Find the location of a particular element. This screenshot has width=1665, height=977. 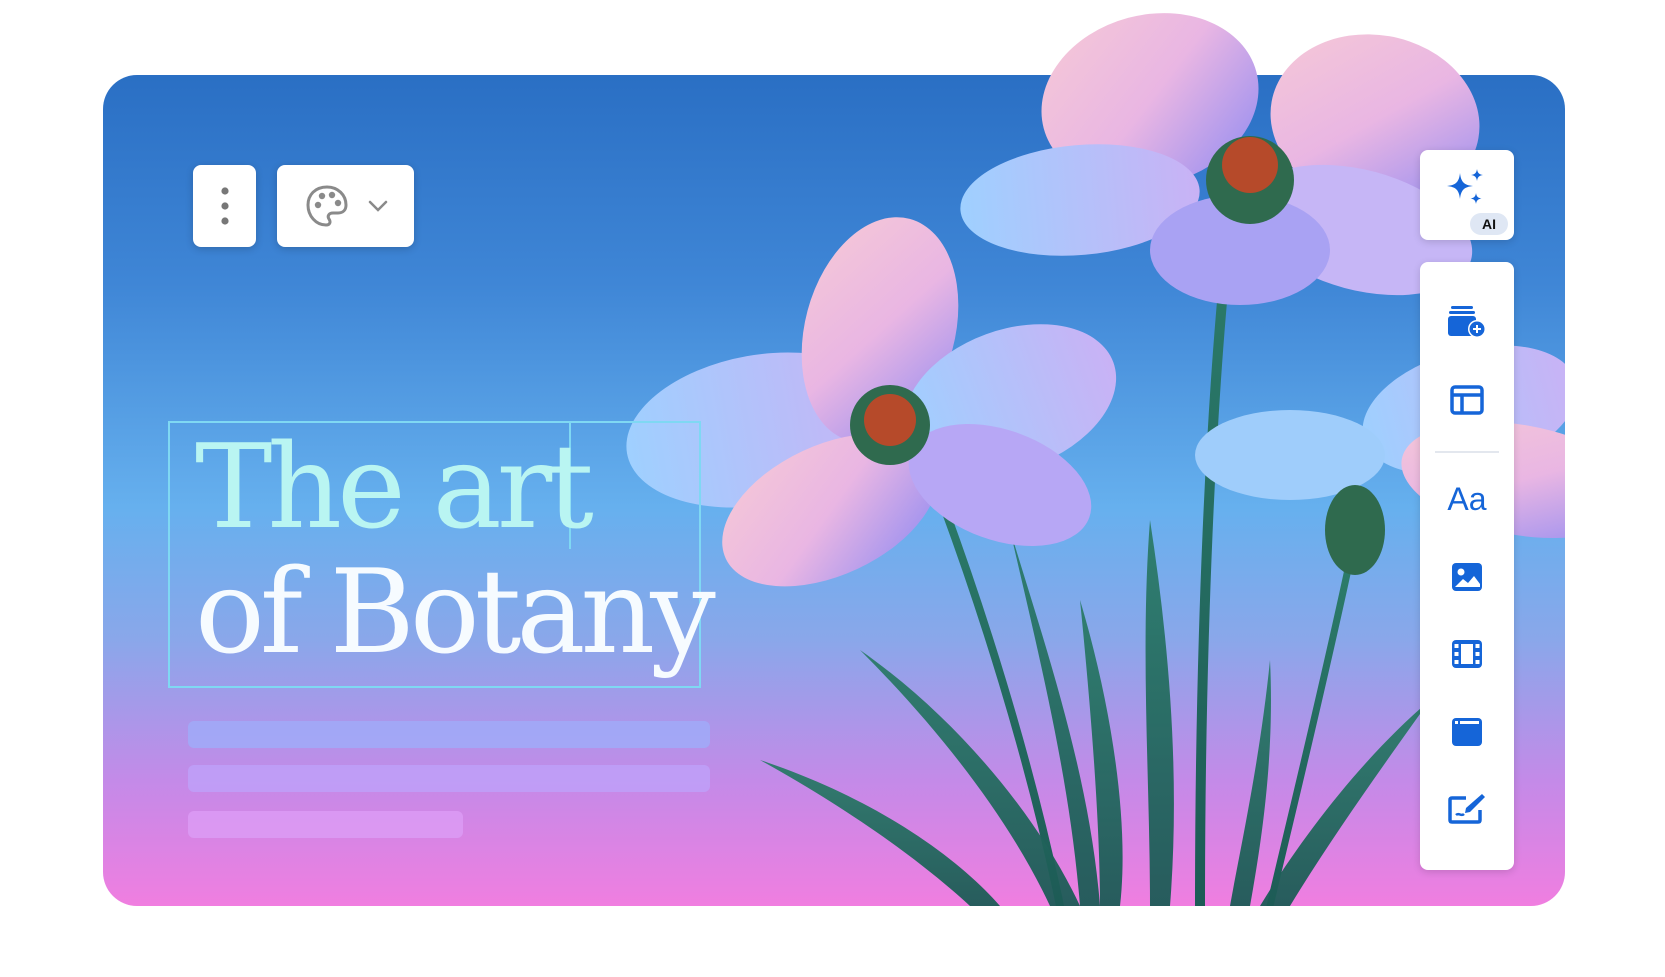

add-page-button is located at coordinates (1467, 323).